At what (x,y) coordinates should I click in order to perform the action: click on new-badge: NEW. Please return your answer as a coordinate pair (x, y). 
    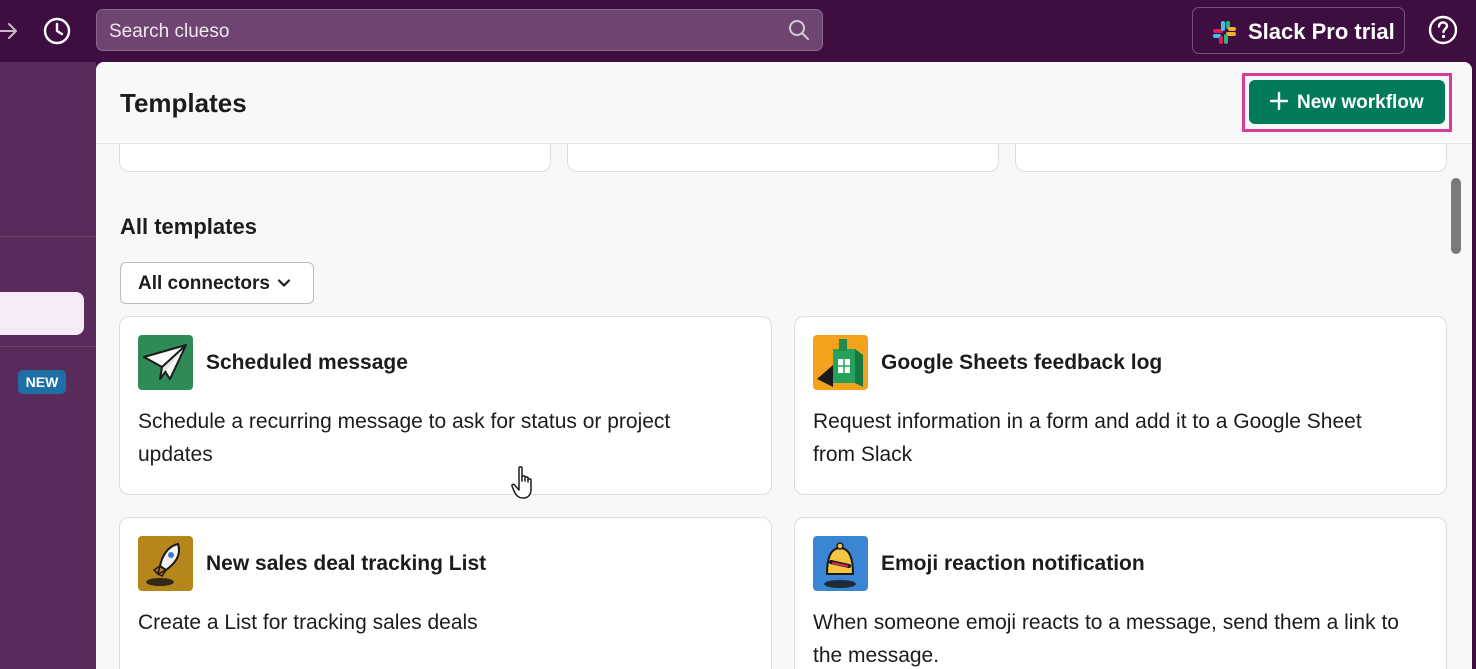
    Looking at the image, I should click on (42, 382).